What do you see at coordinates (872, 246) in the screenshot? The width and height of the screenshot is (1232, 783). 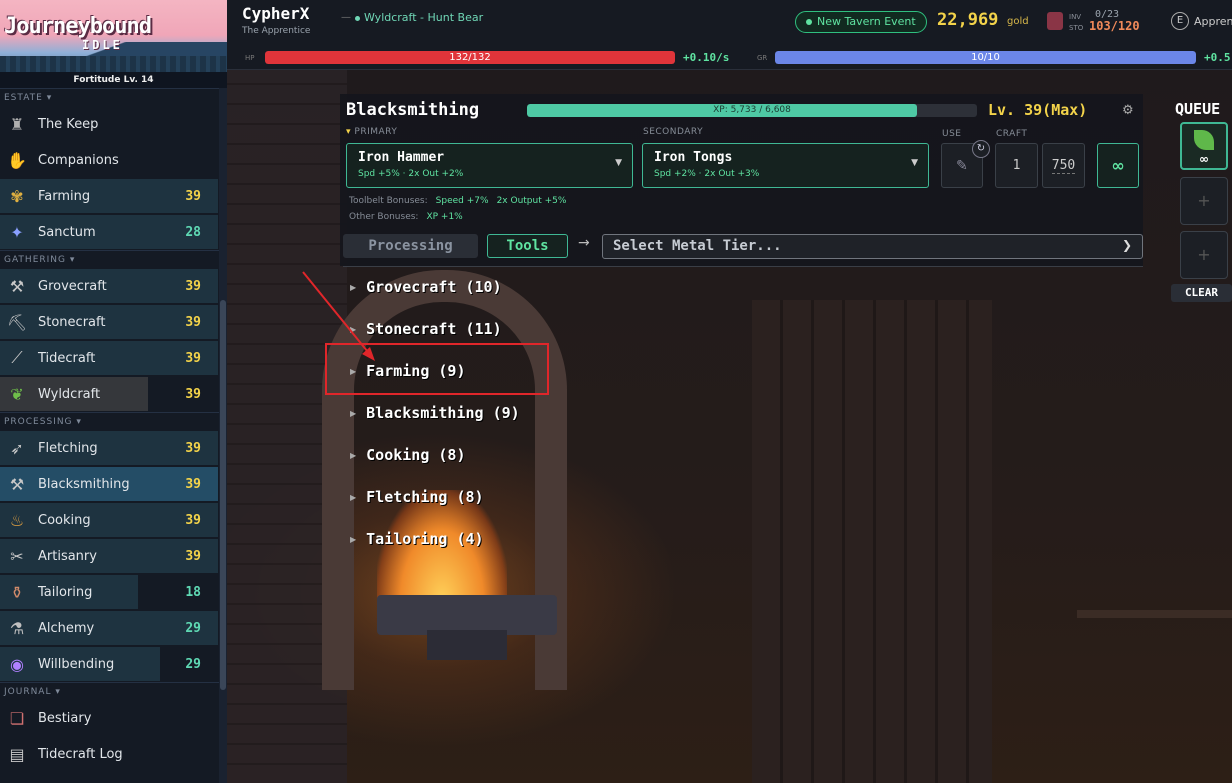 I see `metal-tier-select: Select Metal Tier... ❯` at bounding box center [872, 246].